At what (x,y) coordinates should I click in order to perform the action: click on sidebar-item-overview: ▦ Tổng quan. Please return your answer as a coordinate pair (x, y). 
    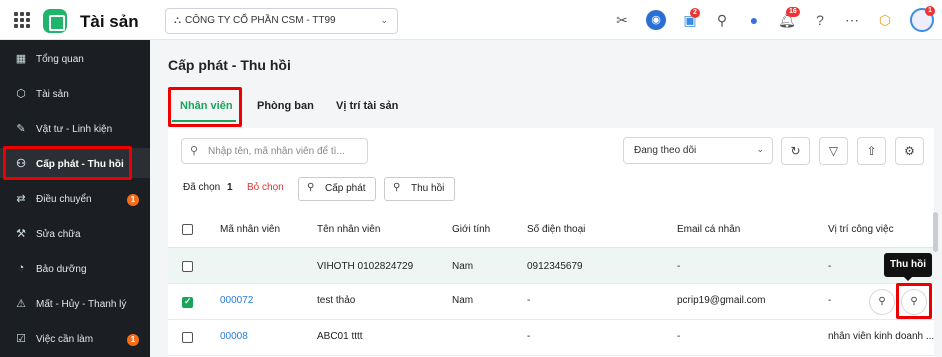
    Looking at the image, I should click on (75, 58).